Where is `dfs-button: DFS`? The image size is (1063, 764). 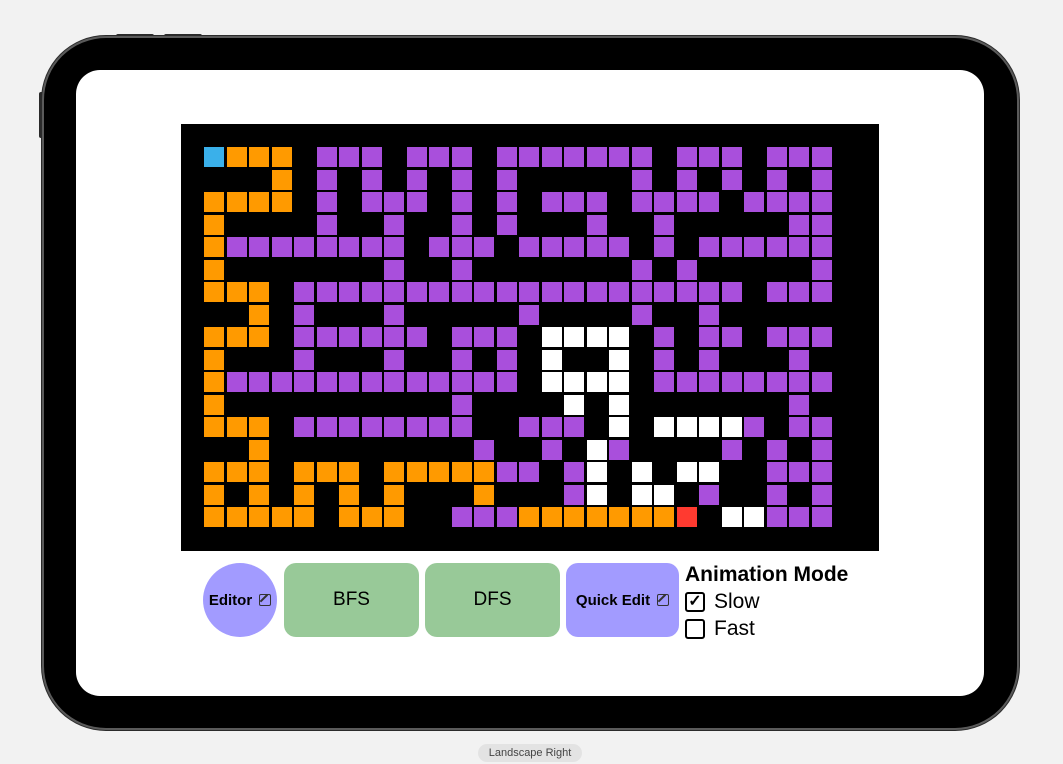
dfs-button: DFS is located at coordinates (492, 600).